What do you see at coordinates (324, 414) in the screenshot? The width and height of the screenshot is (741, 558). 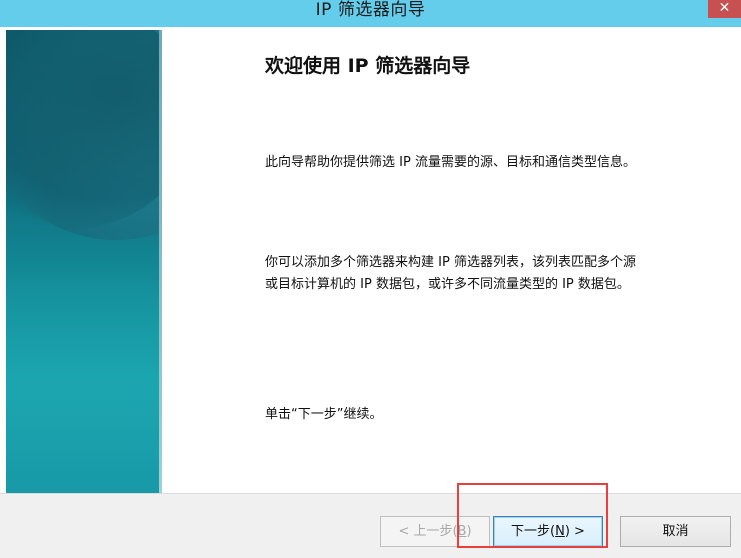 I see `wizard-continue-hint: 单击“下一步”继续。` at bounding box center [324, 414].